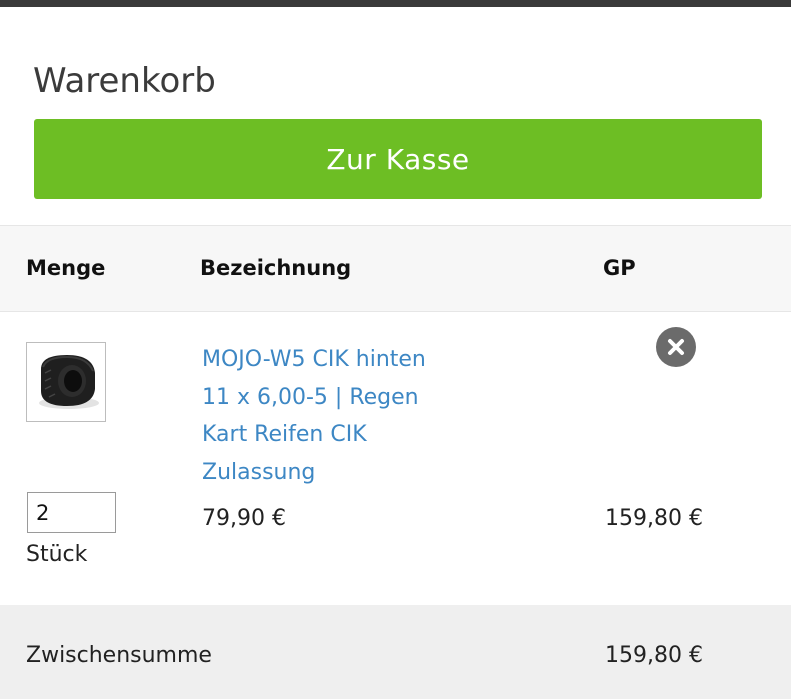 This screenshot has width=791, height=699. I want to click on checkout-button: Zur Kasse, so click(398, 159).